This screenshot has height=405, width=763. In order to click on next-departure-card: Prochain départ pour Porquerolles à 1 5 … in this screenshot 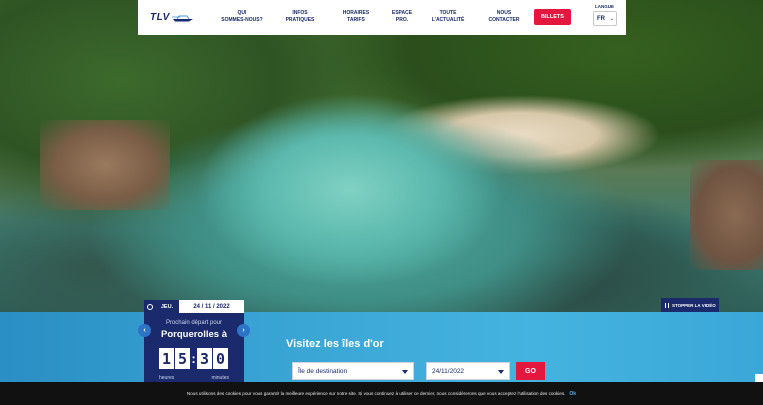, I will do `click(194, 347)`.